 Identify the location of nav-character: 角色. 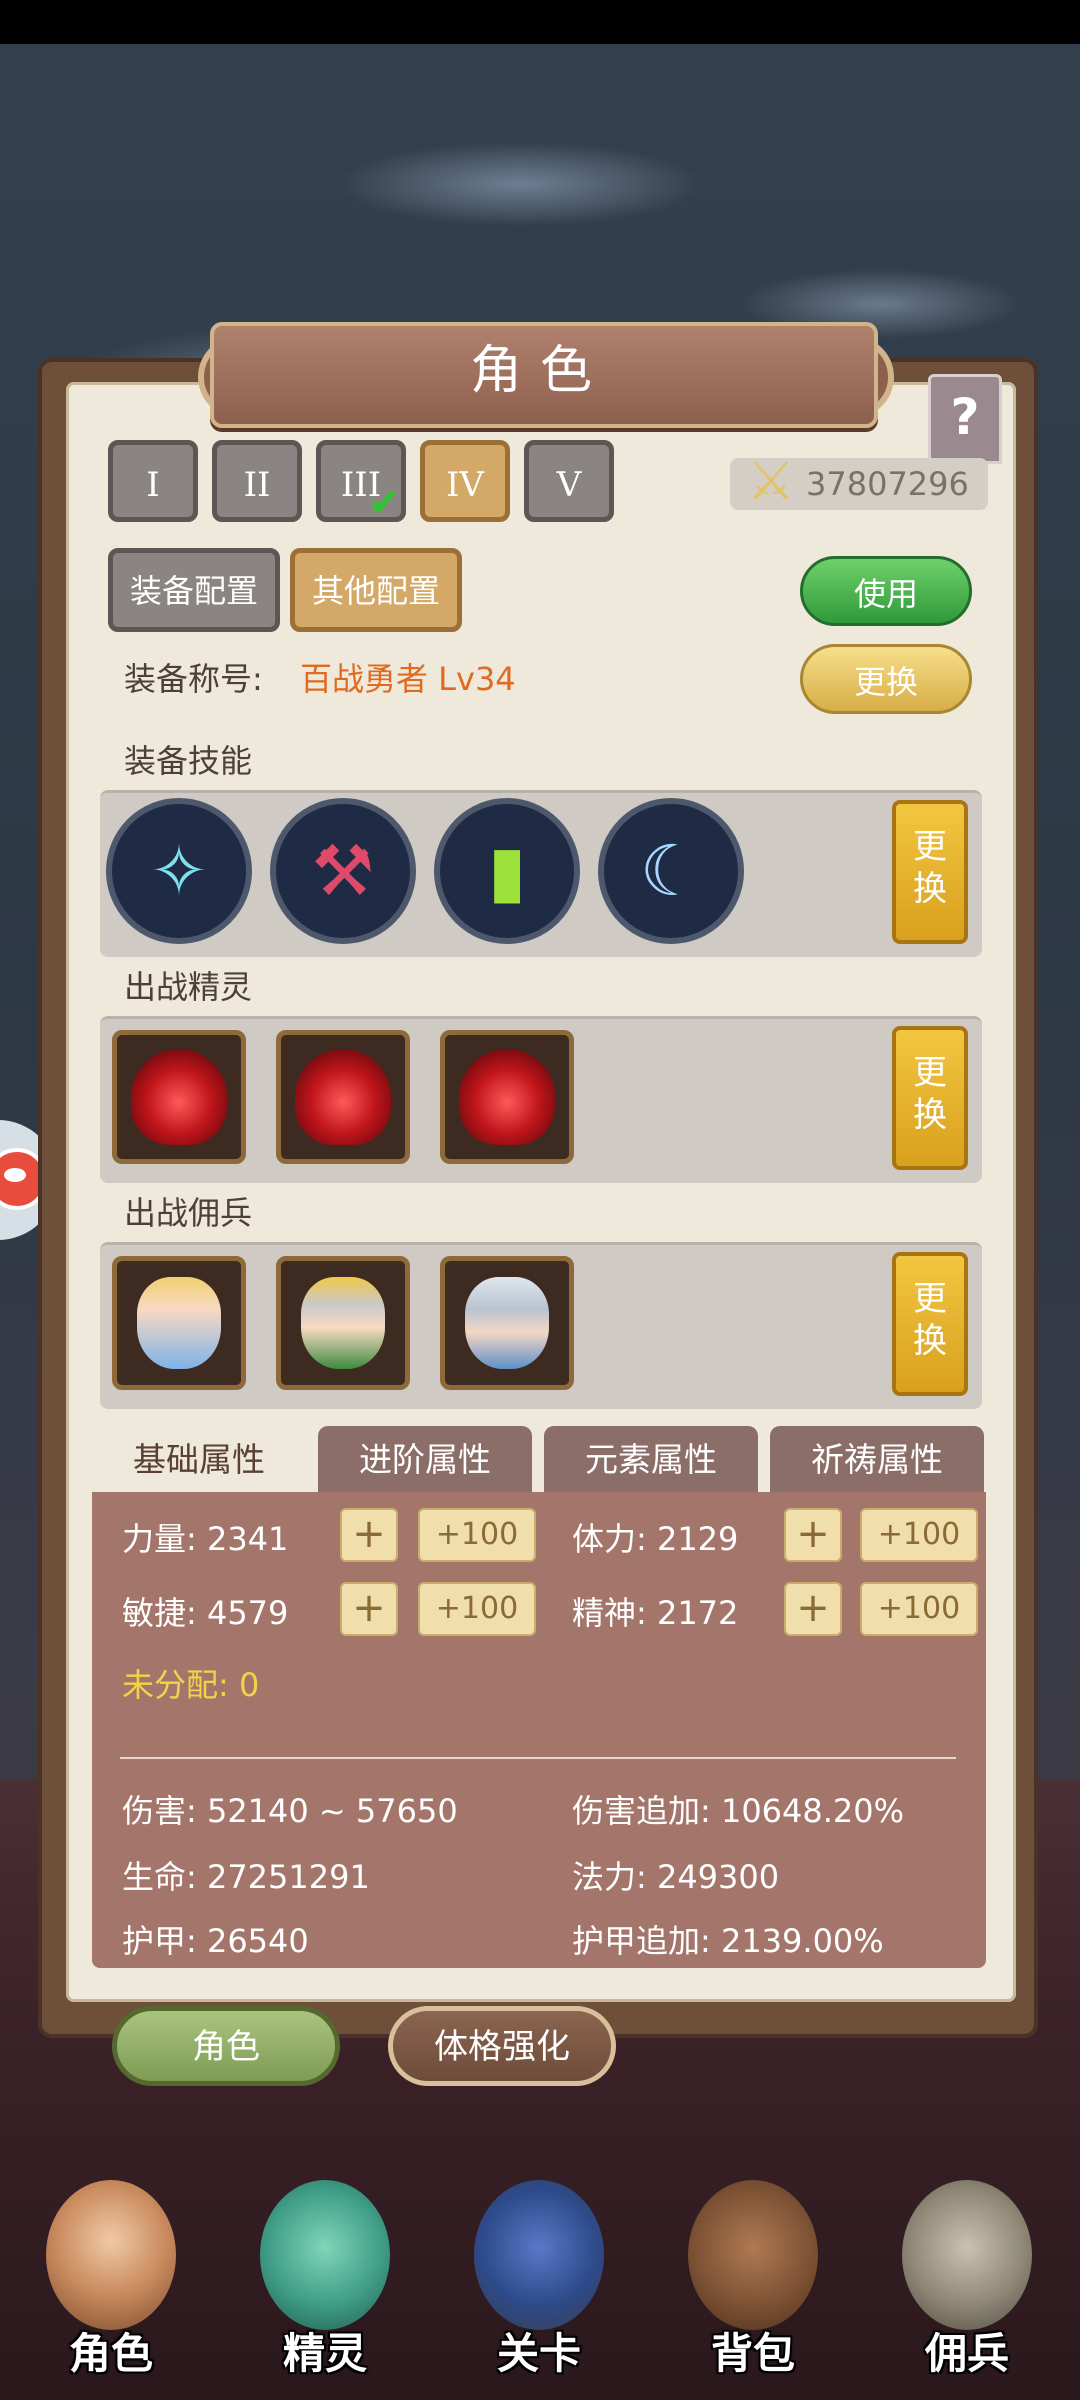
(111, 2280).